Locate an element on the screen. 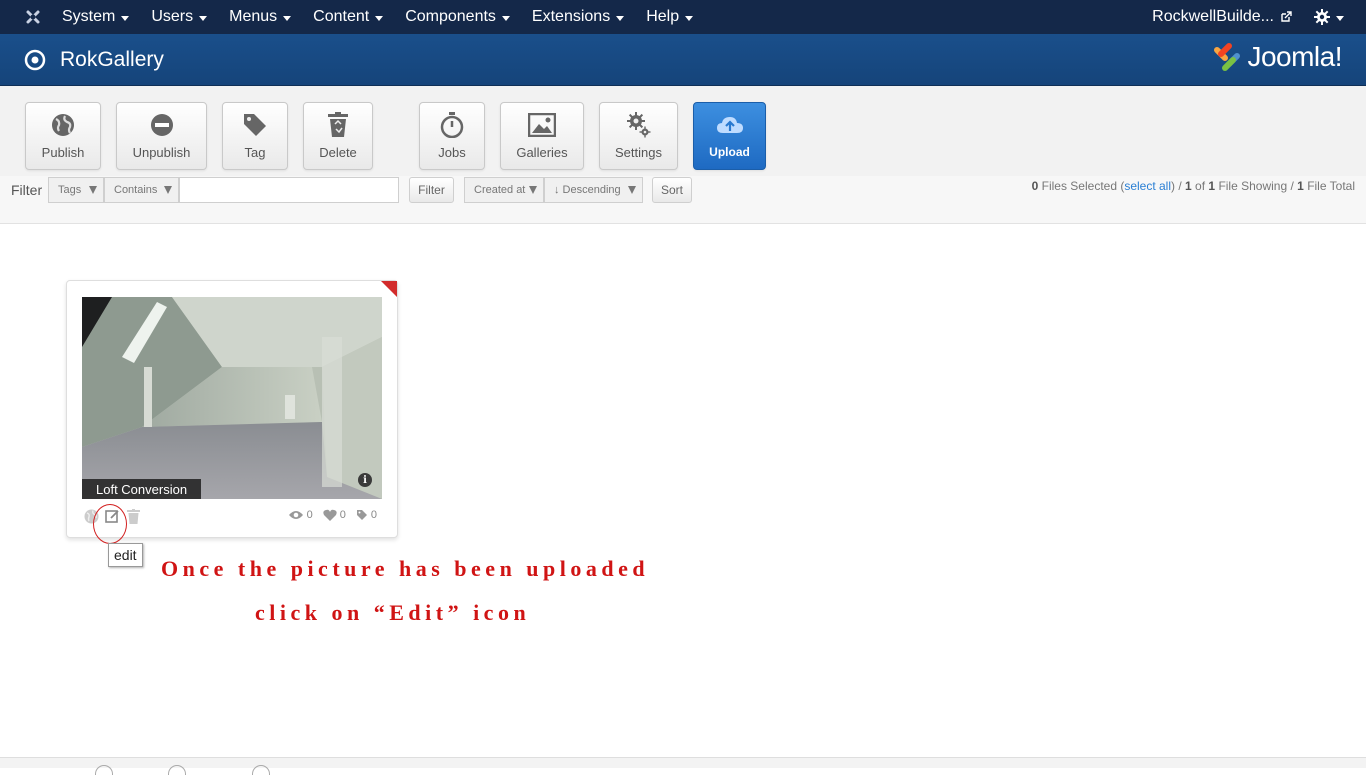 The image size is (1366, 775). user-gear-menu is located at coordinates (1329, 17).